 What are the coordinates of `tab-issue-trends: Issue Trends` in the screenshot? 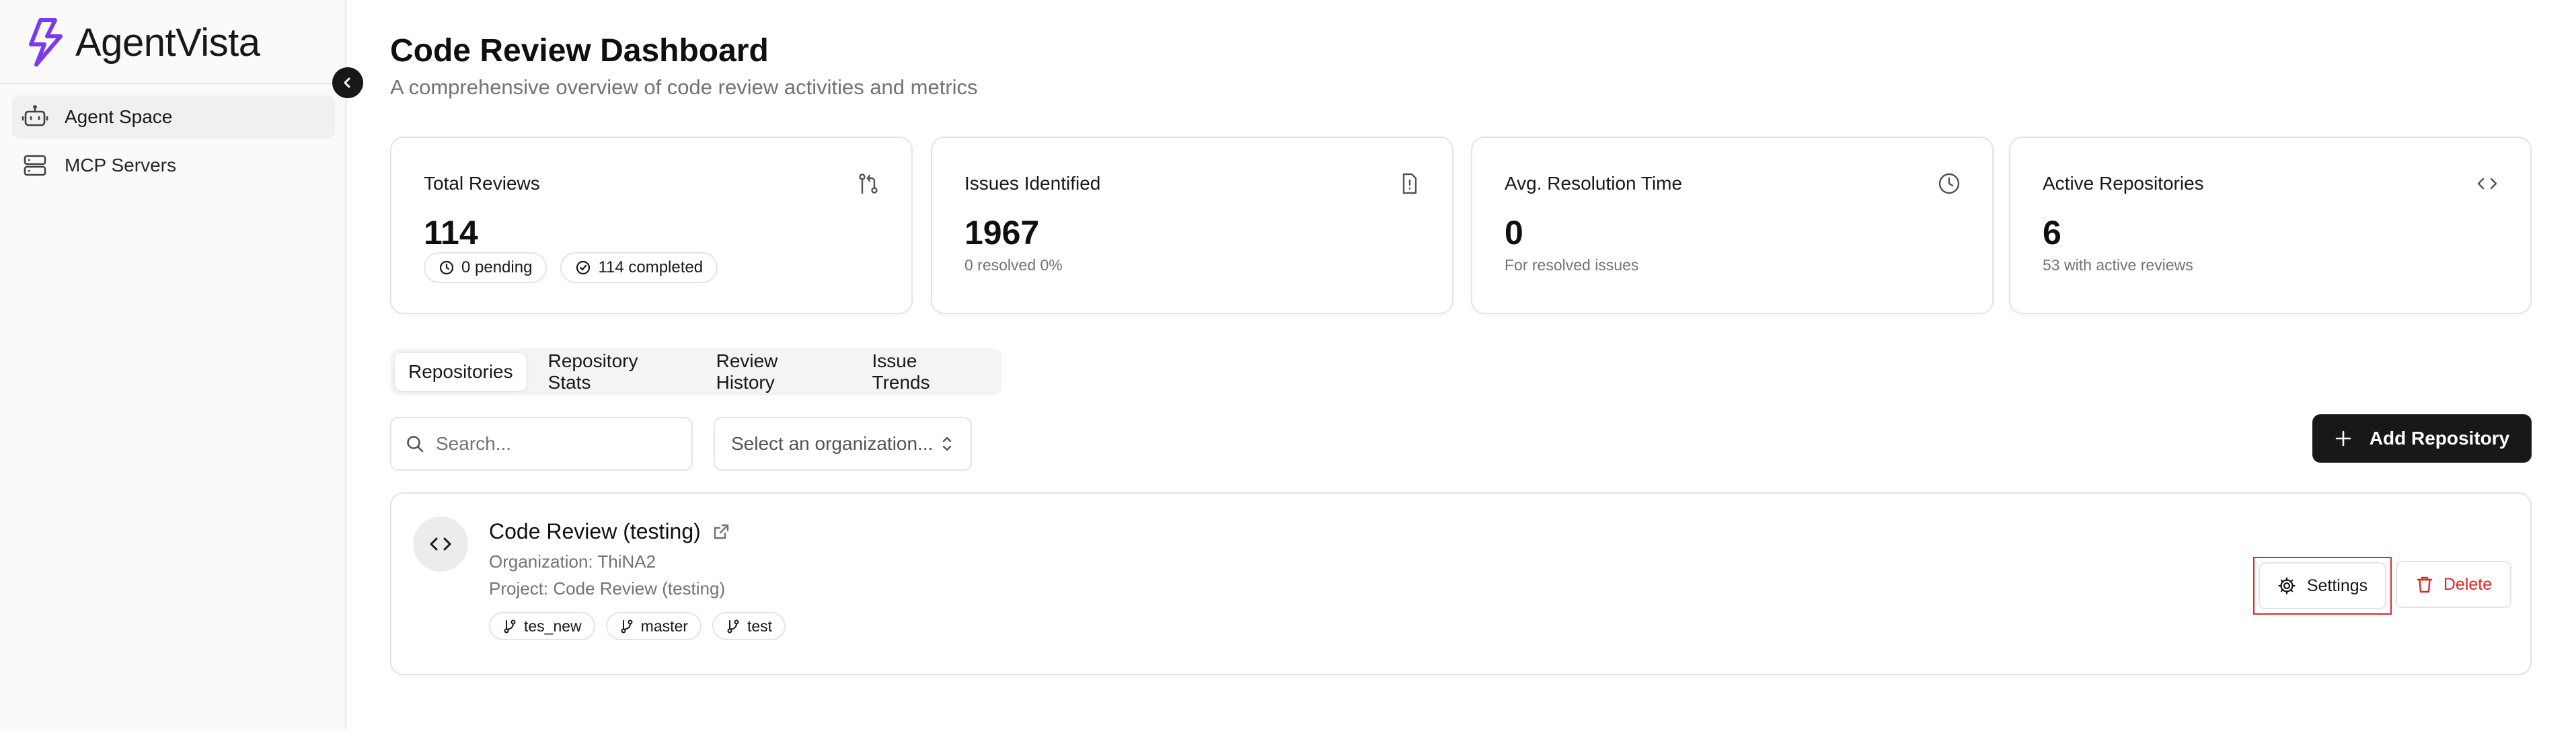 It's located at (924, 371).